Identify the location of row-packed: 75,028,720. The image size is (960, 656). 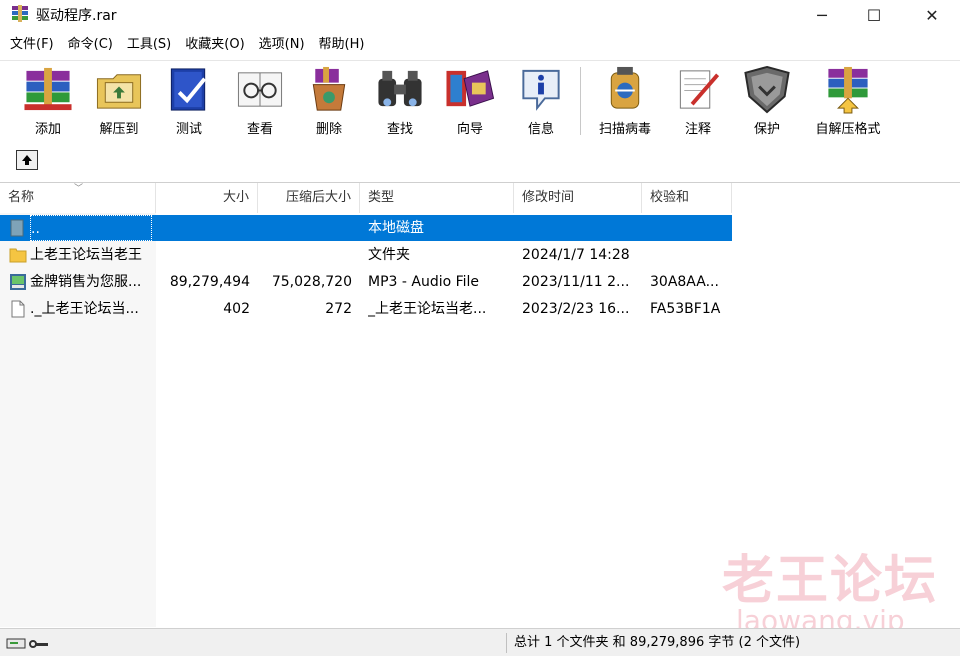
(311, 282).